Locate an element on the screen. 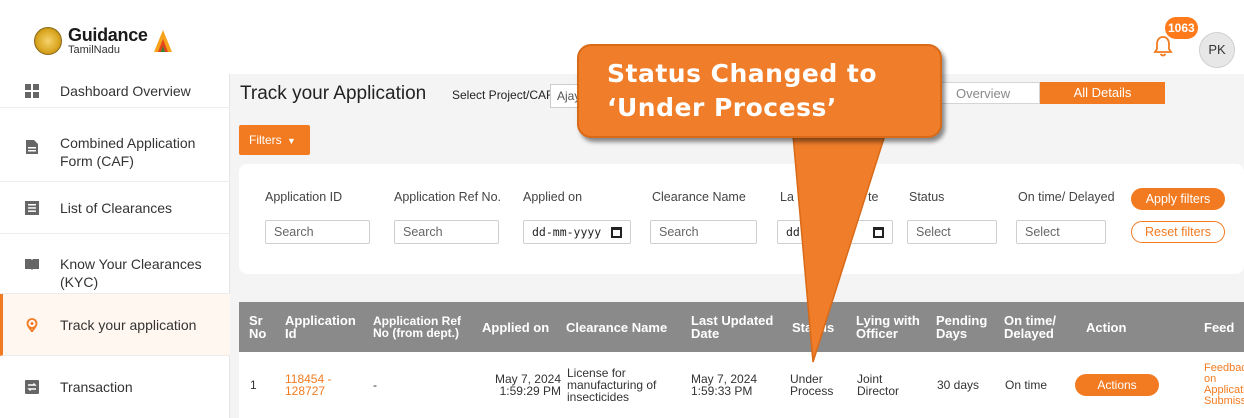  filter-label-on-time: On time/ Delayed is located at coordinates (1066, 197).